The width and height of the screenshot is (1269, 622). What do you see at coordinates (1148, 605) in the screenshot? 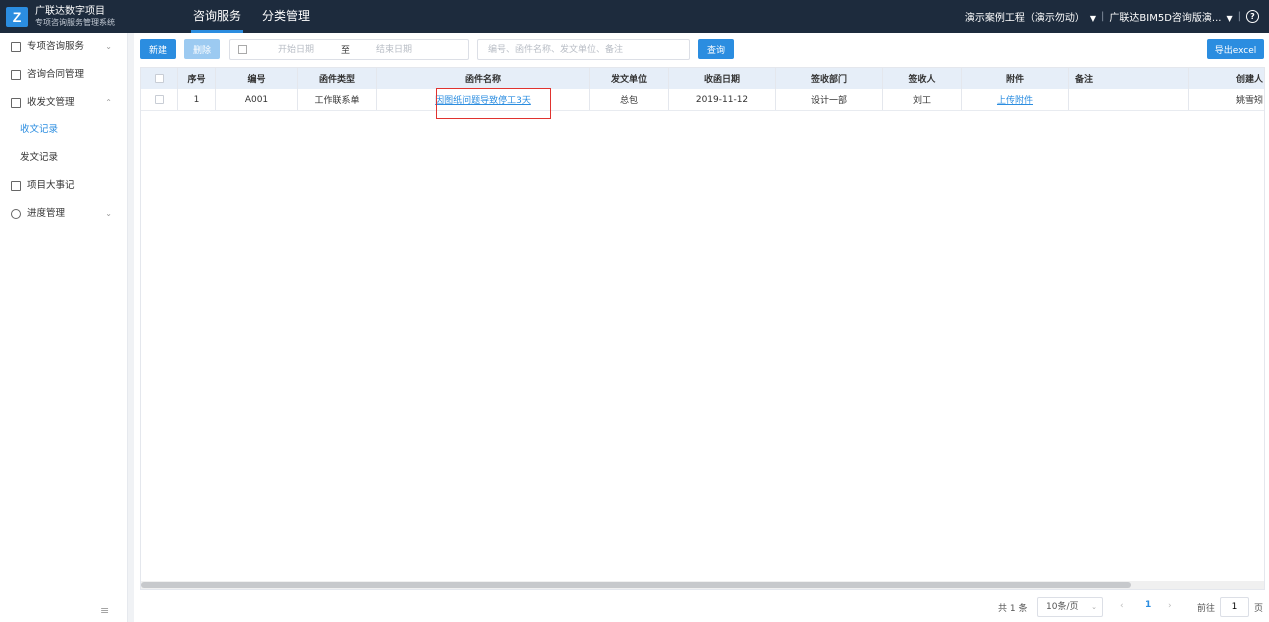
I see `page-number-current: 1` at bounding box center [1148, 605].